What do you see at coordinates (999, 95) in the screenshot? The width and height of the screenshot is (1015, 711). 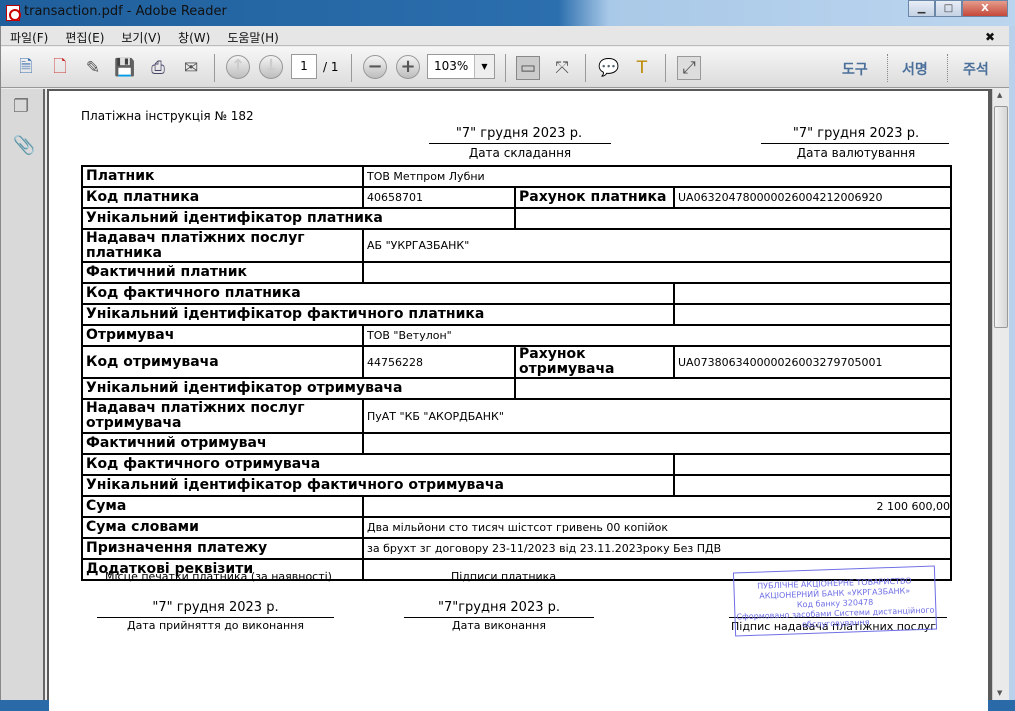 I see `scroll-up-icon: ▲` at bounding box center [999, 95].